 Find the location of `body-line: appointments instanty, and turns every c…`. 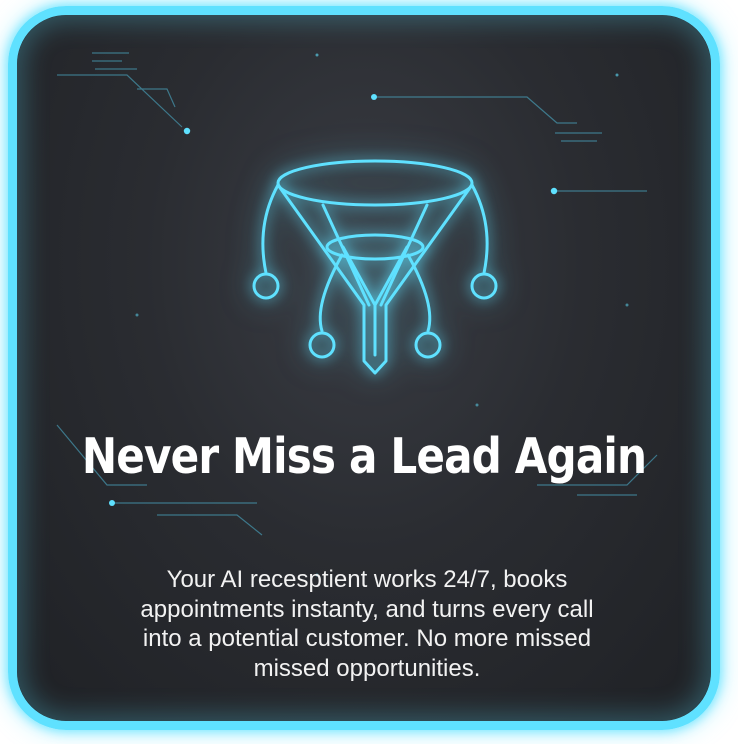

body-line: appointments instanty, and turns every c… is located at coordinates (367, 609).